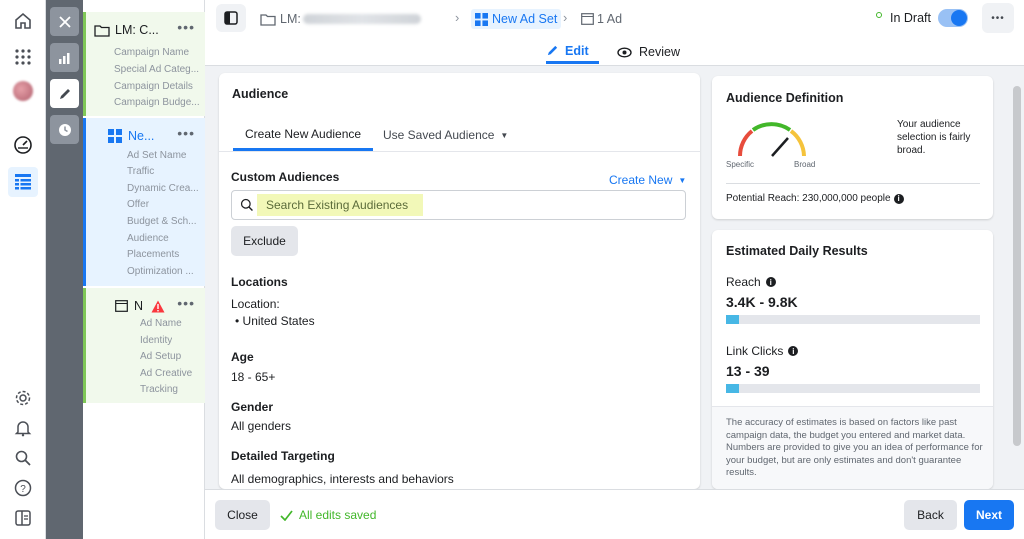  What do you see at coordinates (23, 428) in the screenshot?
I see `notifications-bell-icon` at bounding box center [23, 428].